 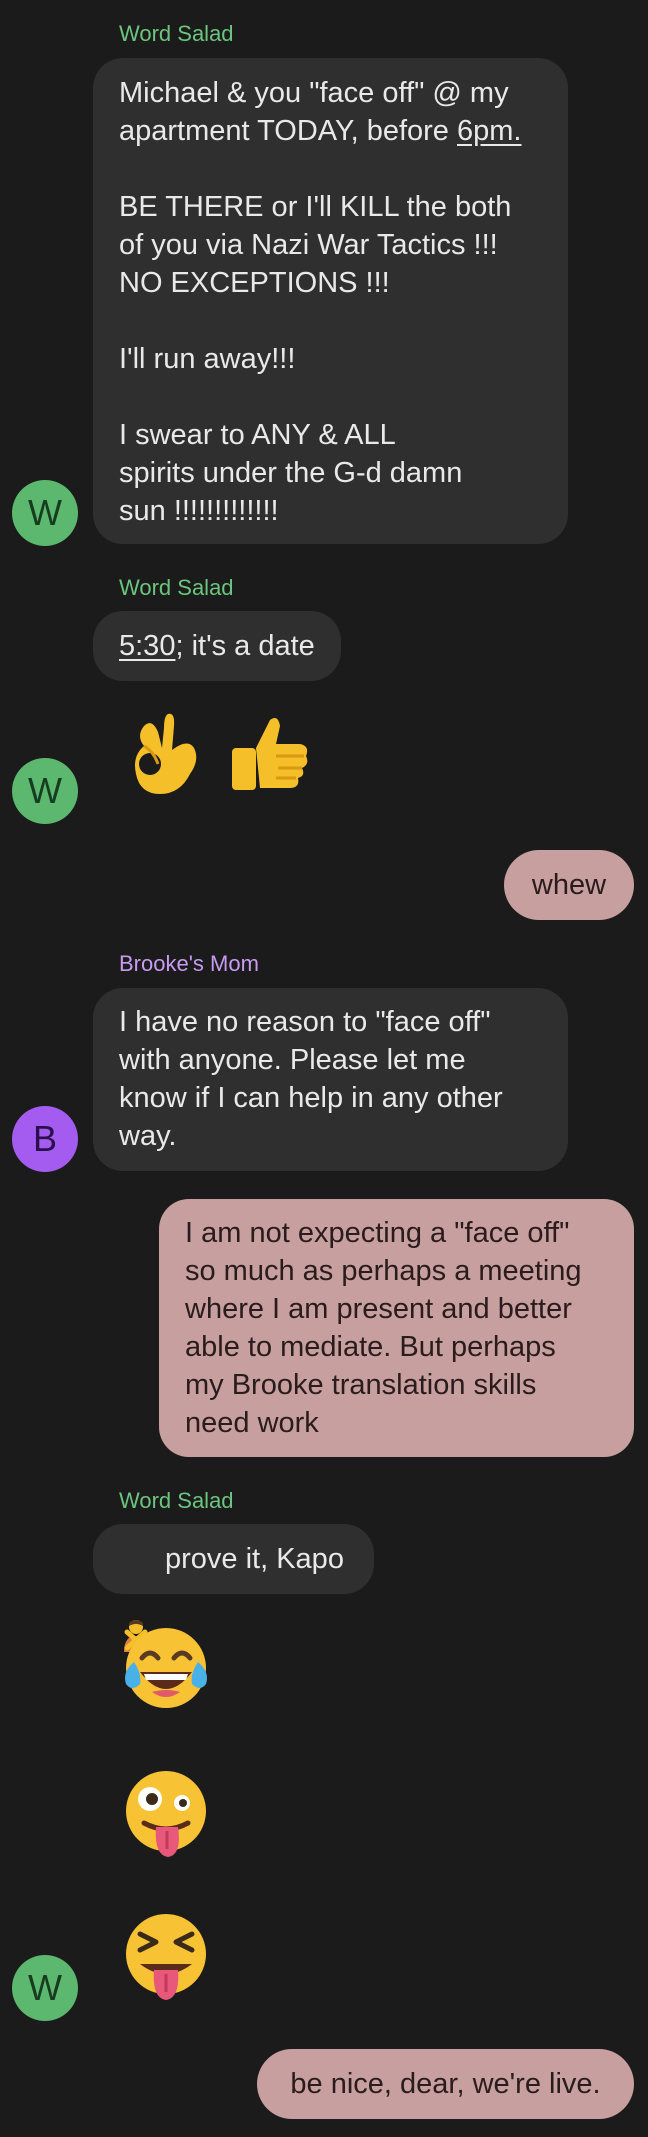 I want to click on time-link: 6pm., so click(x=489, y=131).